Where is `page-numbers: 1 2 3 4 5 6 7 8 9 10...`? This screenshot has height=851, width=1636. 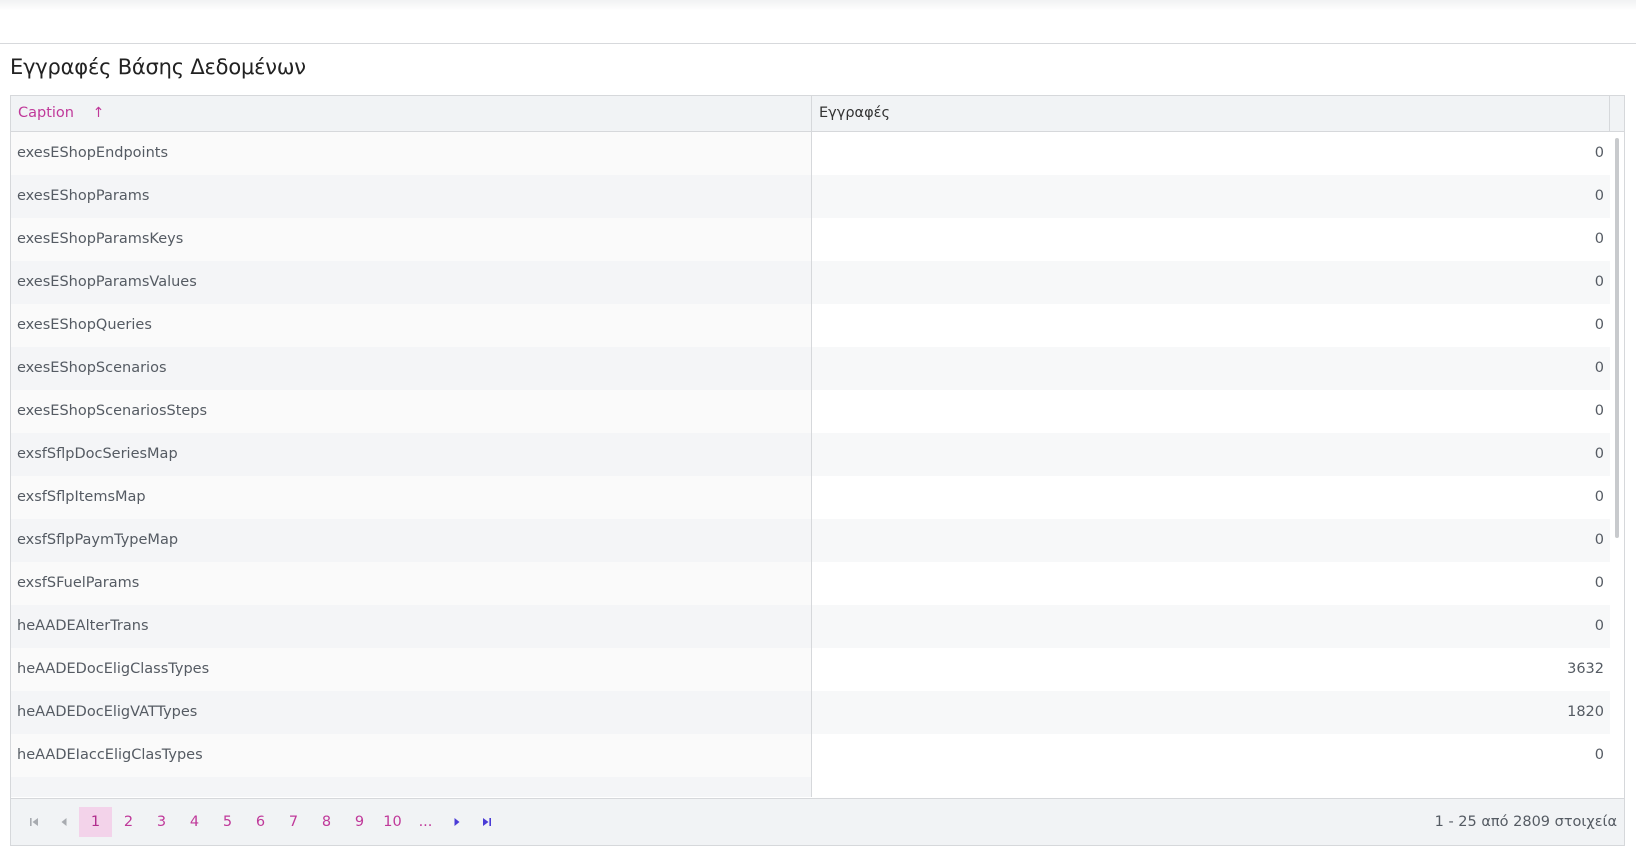
page-numbers: 1 2 3 4 5 6 7 8 9 10... is located at coordinates (260, 822).